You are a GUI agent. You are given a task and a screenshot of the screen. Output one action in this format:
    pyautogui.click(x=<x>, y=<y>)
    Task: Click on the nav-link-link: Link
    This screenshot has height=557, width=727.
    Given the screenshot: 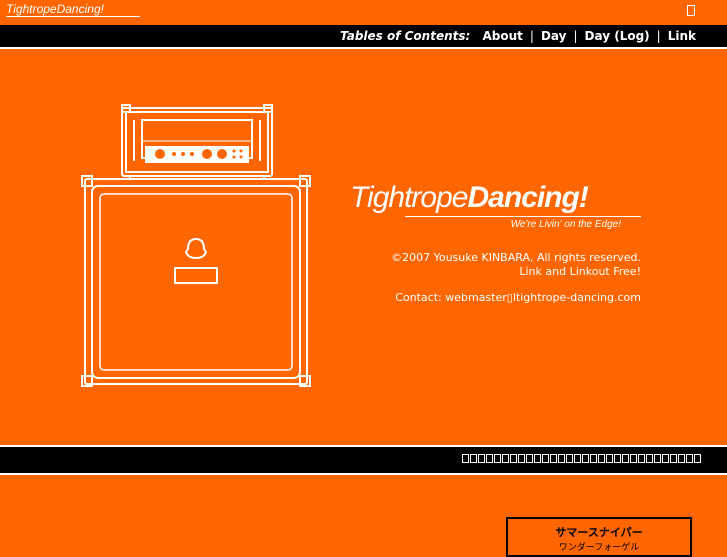 What is the action you would take?
    pyautogui.click(x=682, y=36)
    